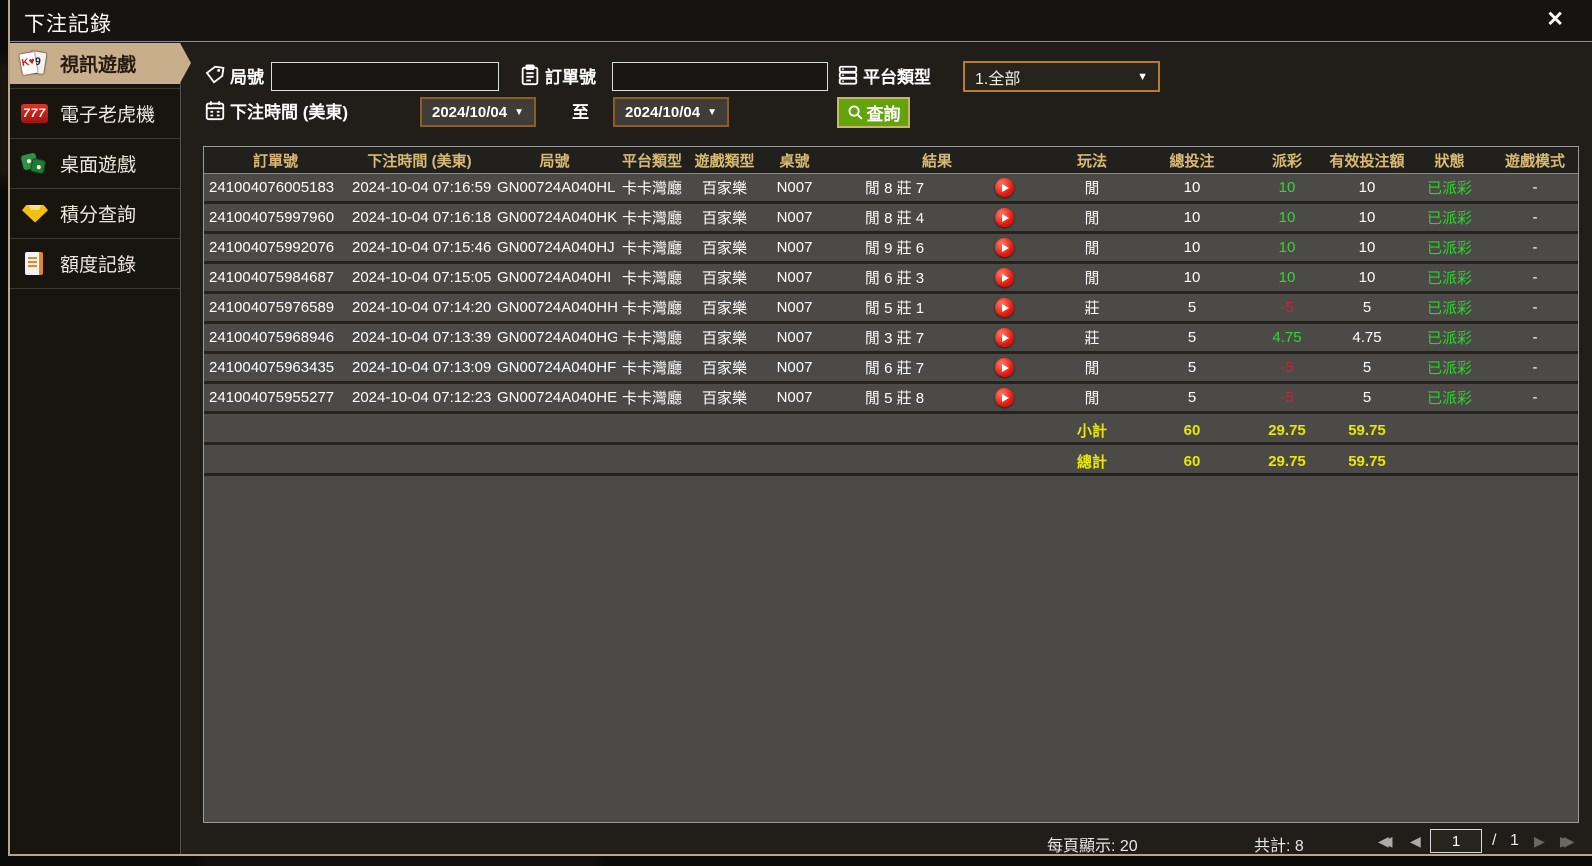 The width and height of the screenshot is (1592, 866). What do you see at coordinates (580, 112) in the screenshot?
I see `date-to-label: 至` at bounding box center [580, 112].